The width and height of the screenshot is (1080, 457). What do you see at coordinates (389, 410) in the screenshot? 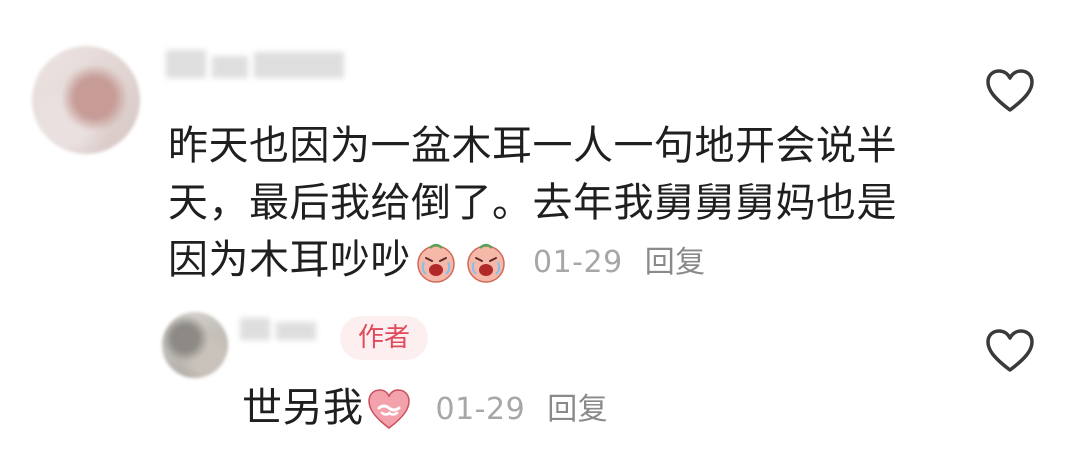
I see `handshake-heart-emoji` at bounding box center [389, 410].